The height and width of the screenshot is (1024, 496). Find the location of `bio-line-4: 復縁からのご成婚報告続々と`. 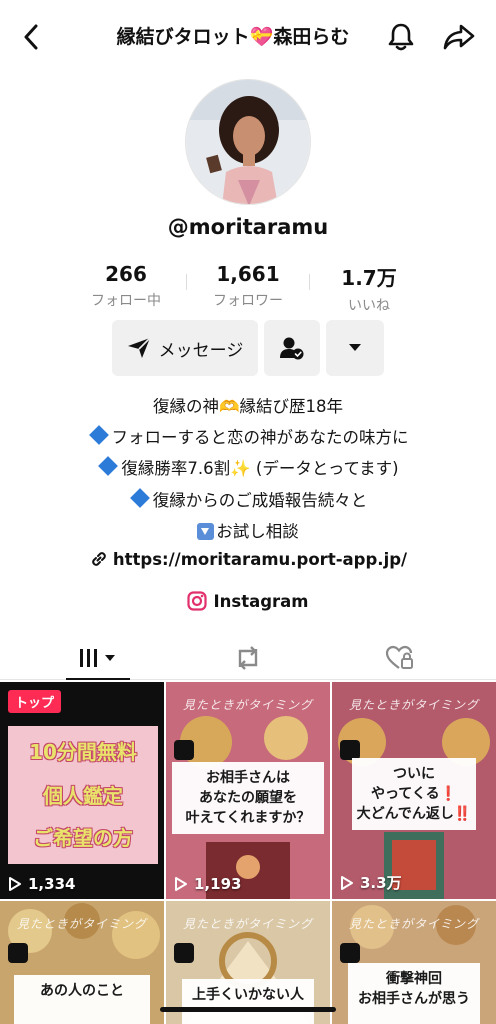

bio-line-4: 復縁からのご成婚報告続々と is located at coordinates (248, 499).